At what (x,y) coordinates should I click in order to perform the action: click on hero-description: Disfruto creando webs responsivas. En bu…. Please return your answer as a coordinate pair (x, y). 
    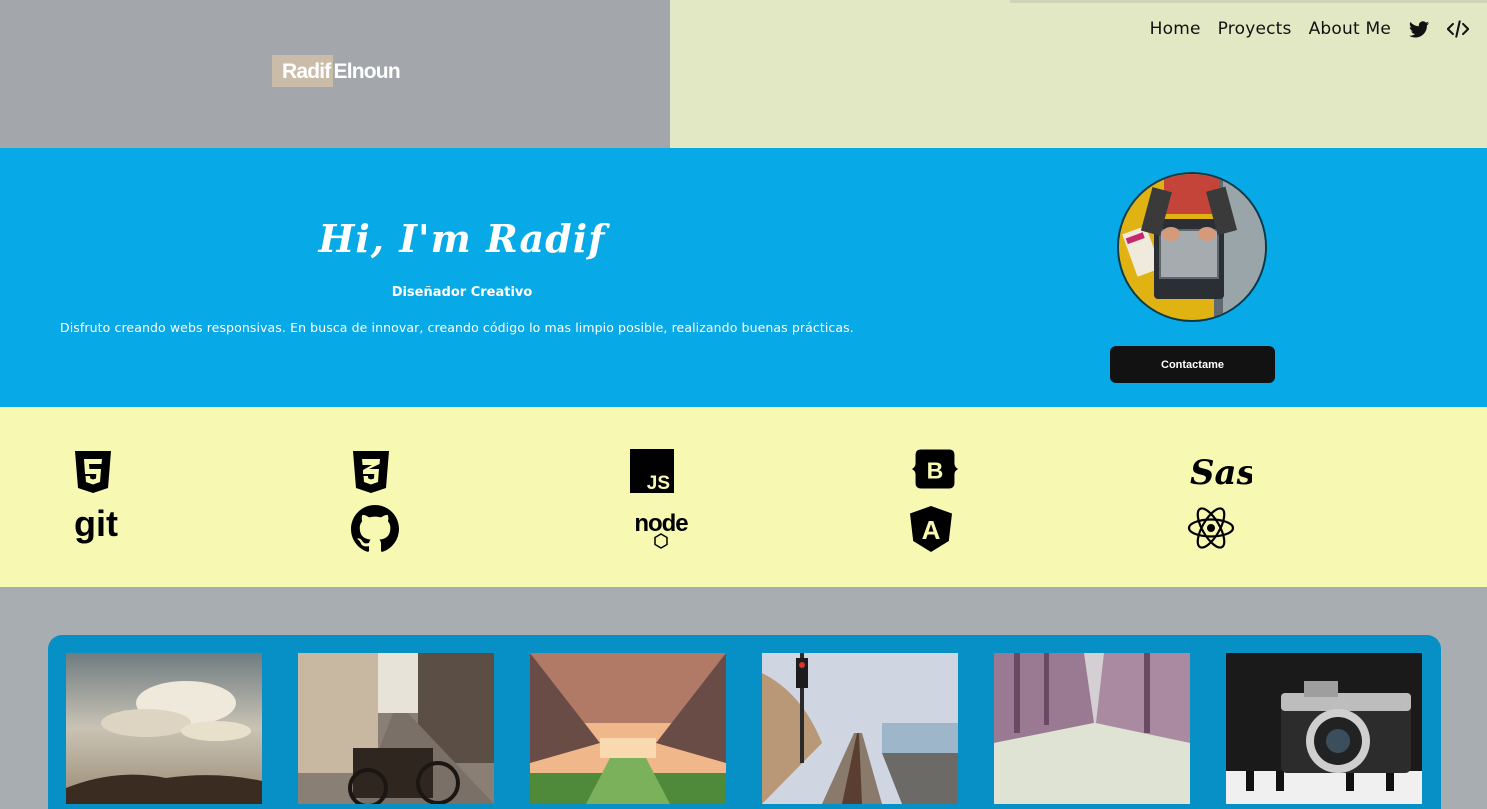
    Looking at the image, I should click on (457, 327).